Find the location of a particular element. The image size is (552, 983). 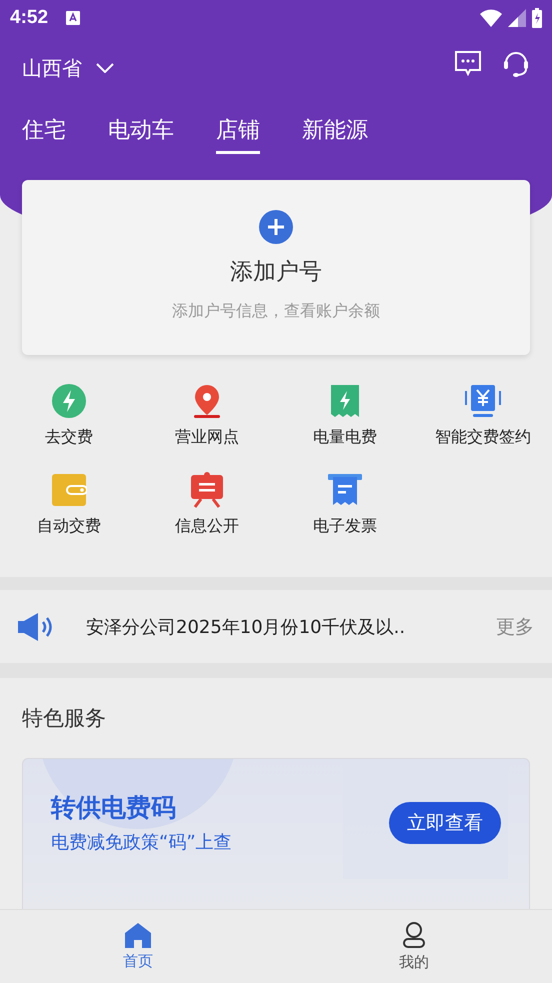

wifi-icon is located at coordinates (491, 18).